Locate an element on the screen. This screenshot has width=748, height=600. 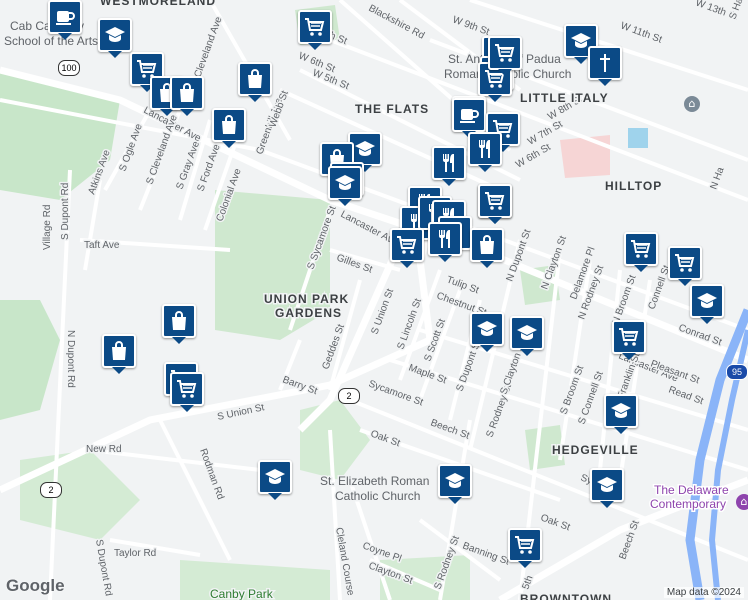
neighborhood-label: HEDGEVILLE is located at coordinates (595, 450).